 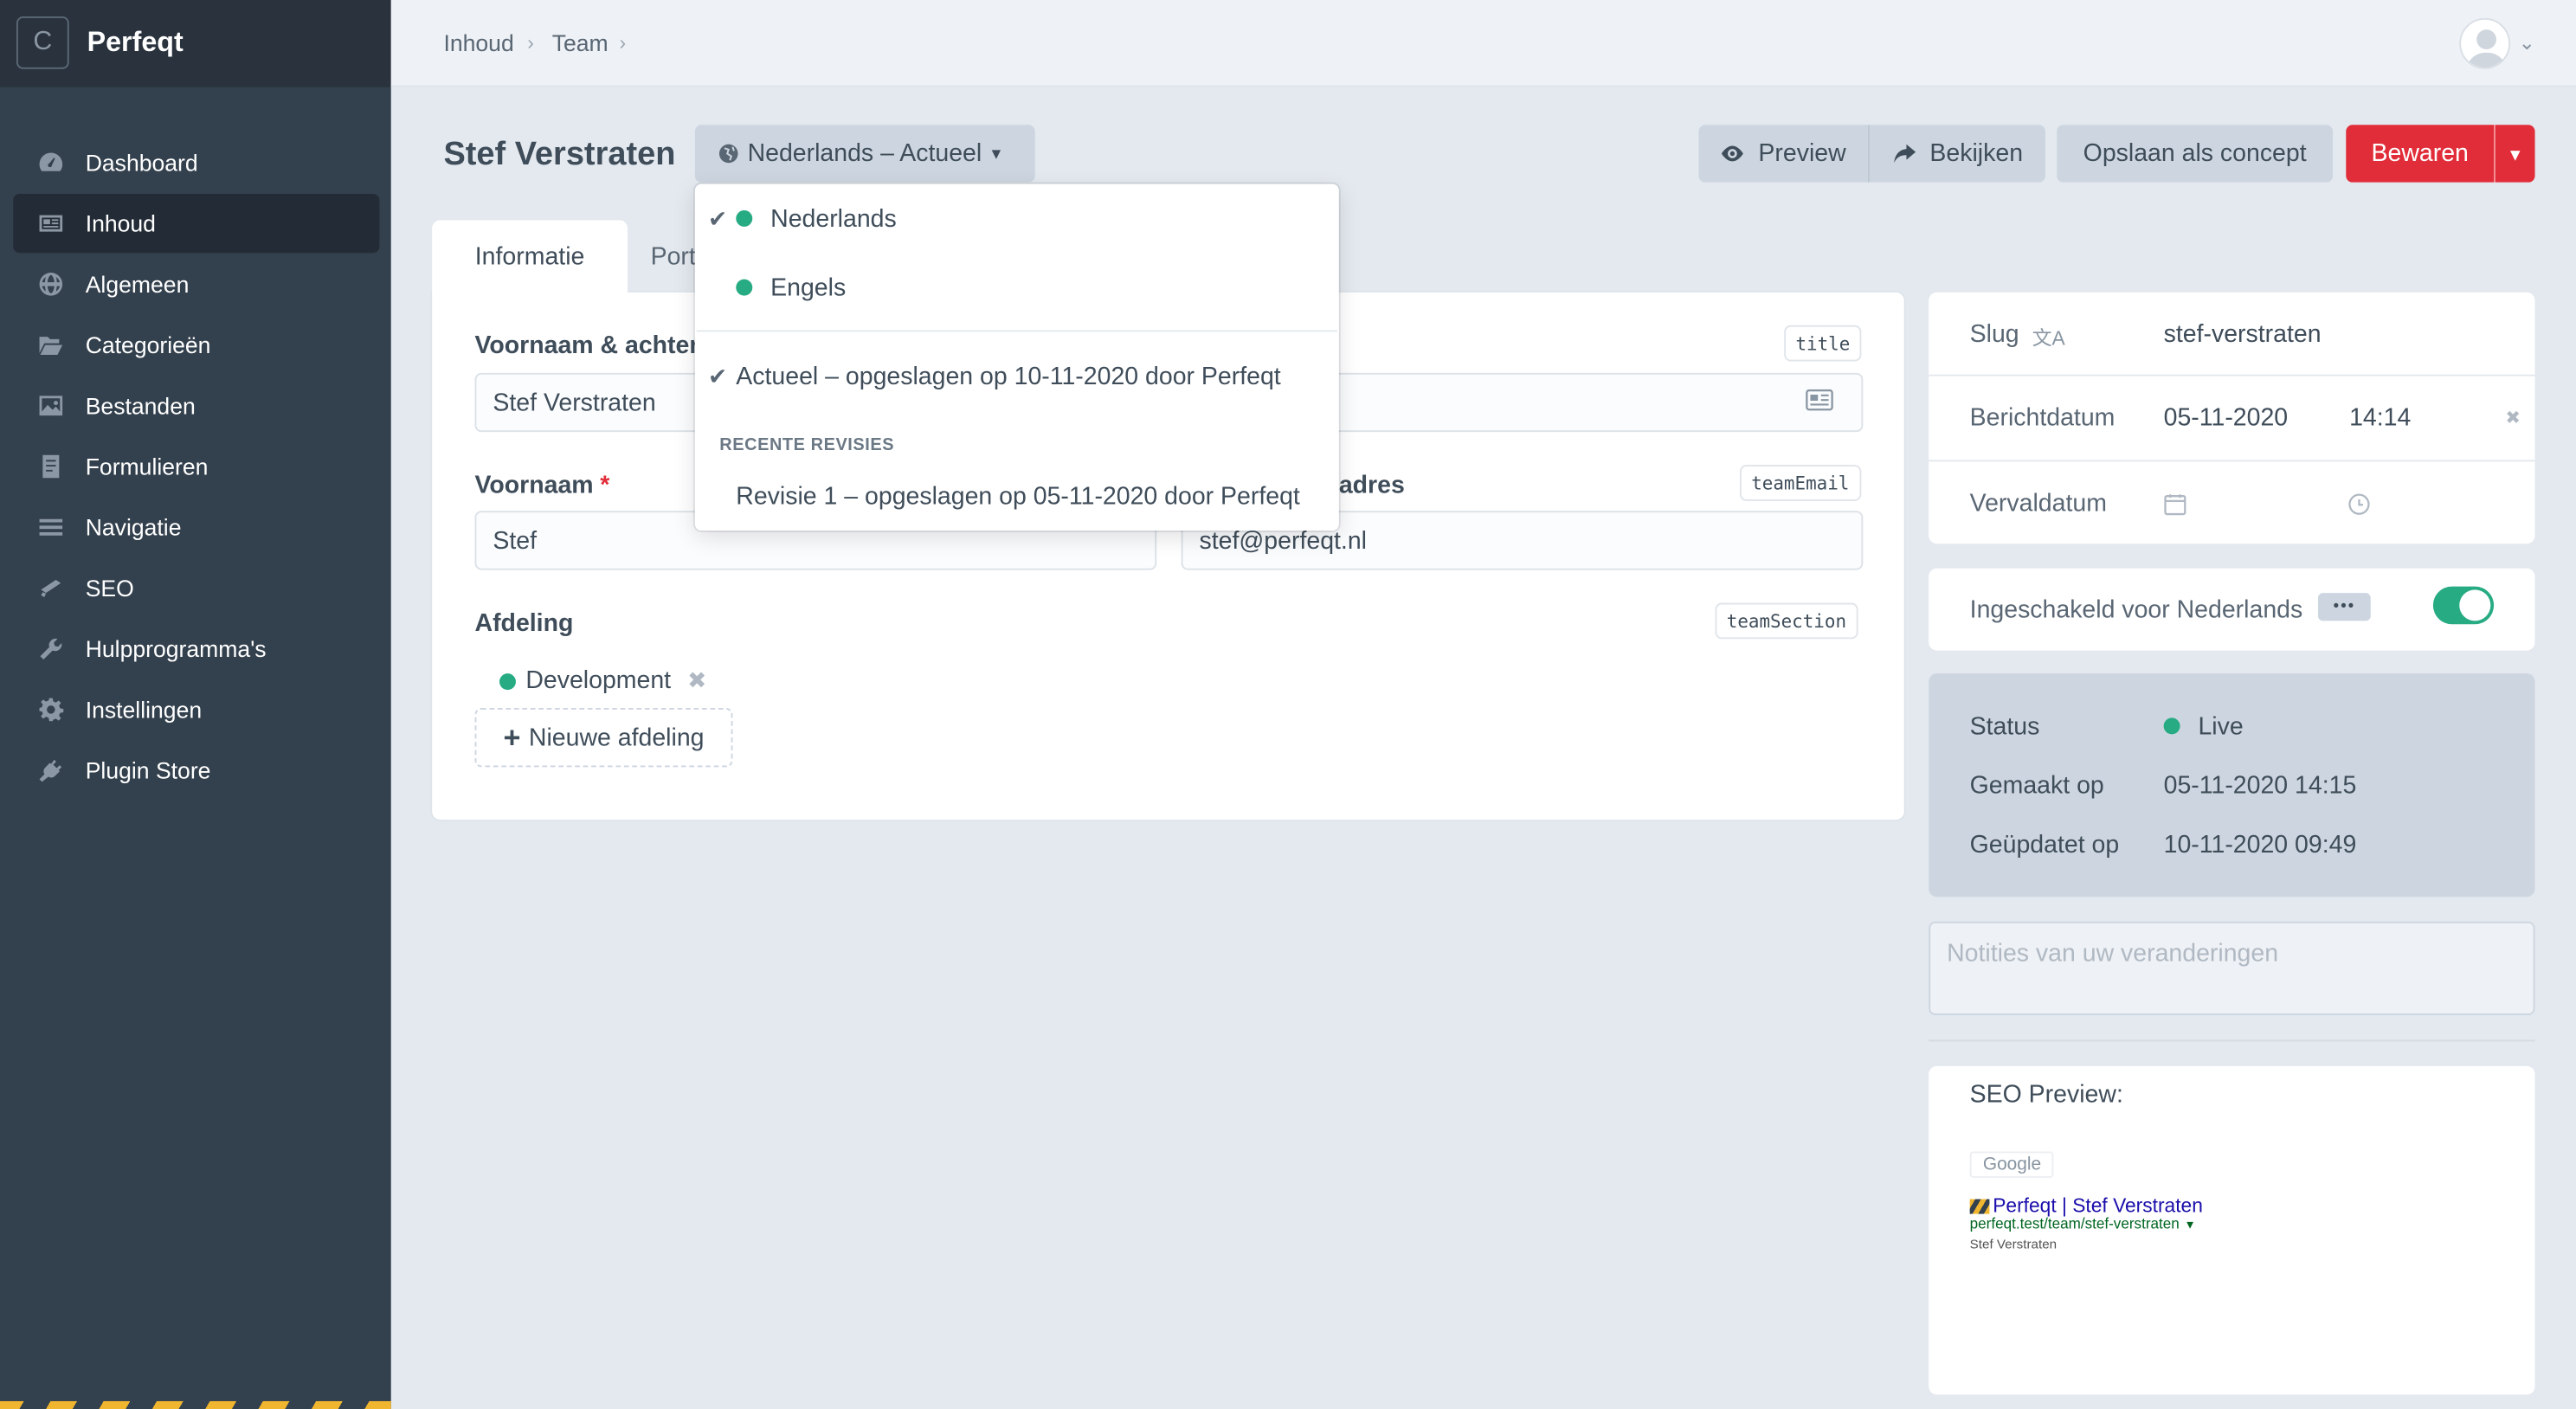 What do you see at coordinates (515, 540) in the screenshot?
I see `firstname-value: Stef` at bounding box center [515, 540].